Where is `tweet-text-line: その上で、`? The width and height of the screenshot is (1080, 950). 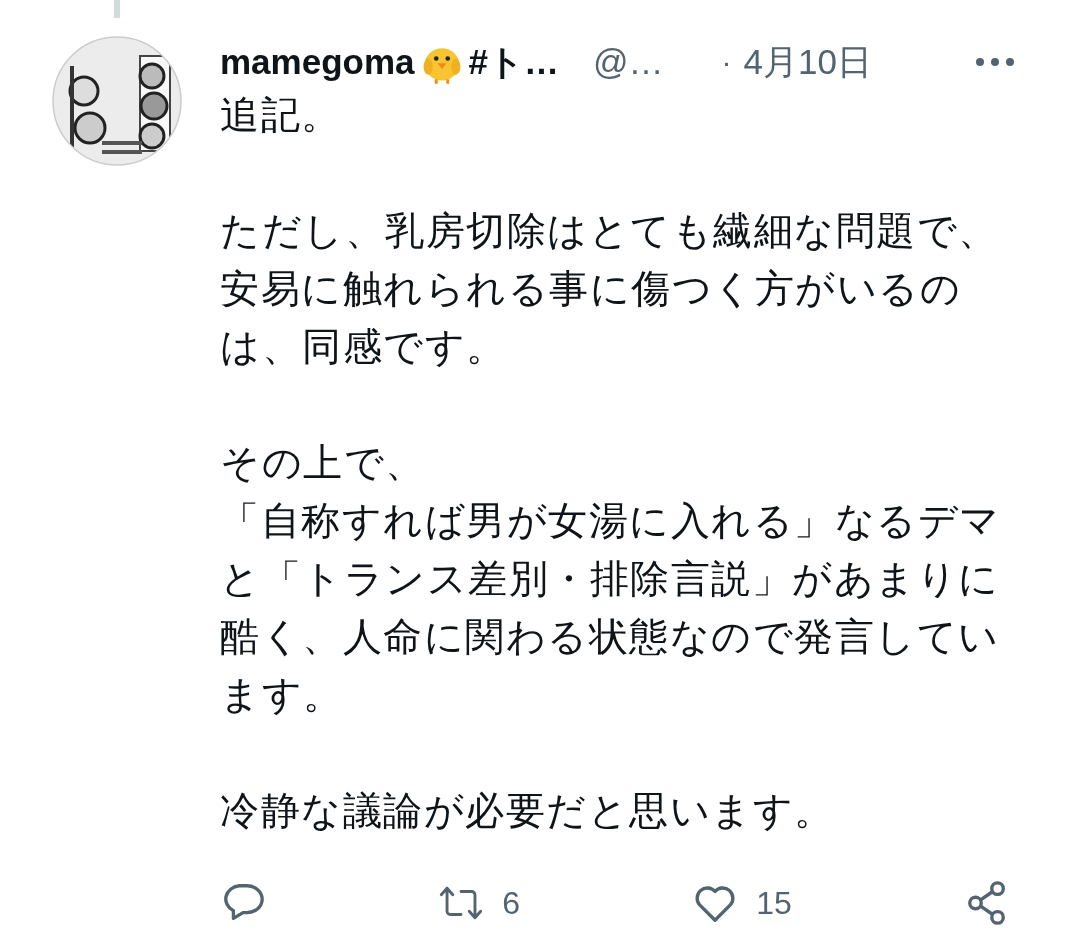
tweet-text-line: その上で、 is located at coordinates (323, 463).